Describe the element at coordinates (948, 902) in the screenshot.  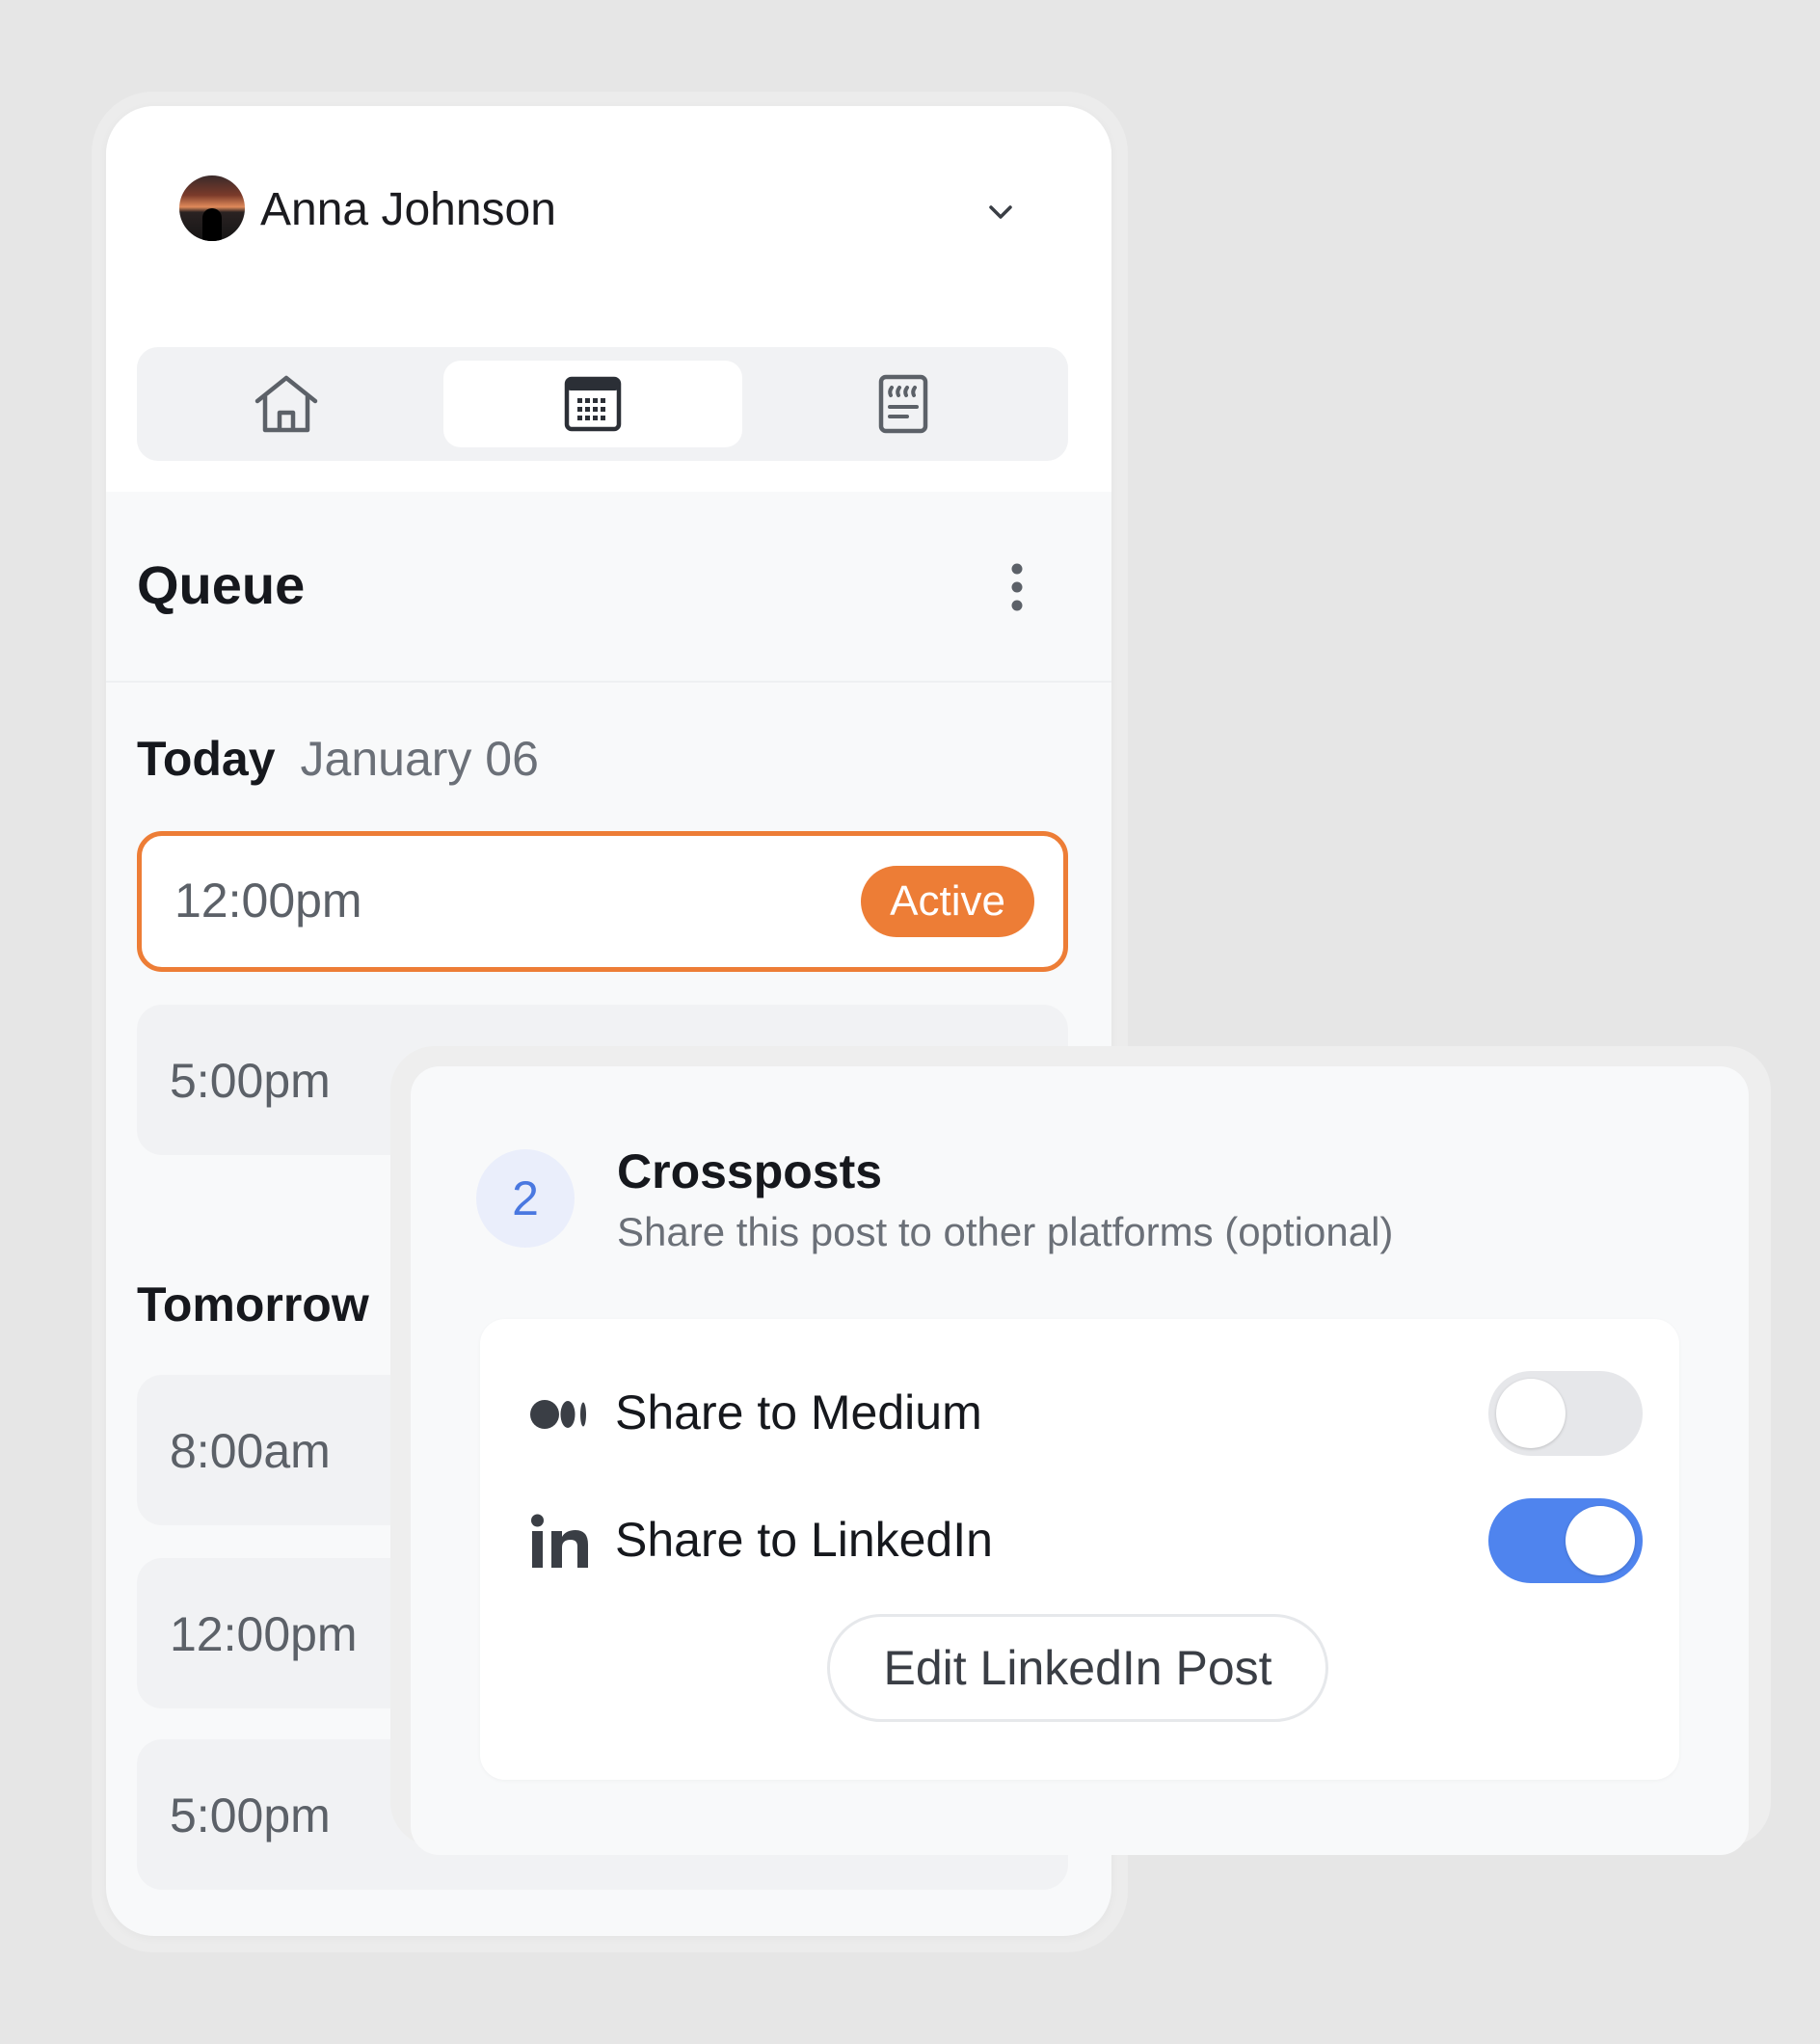
I see `status-badge: Active` at that location.